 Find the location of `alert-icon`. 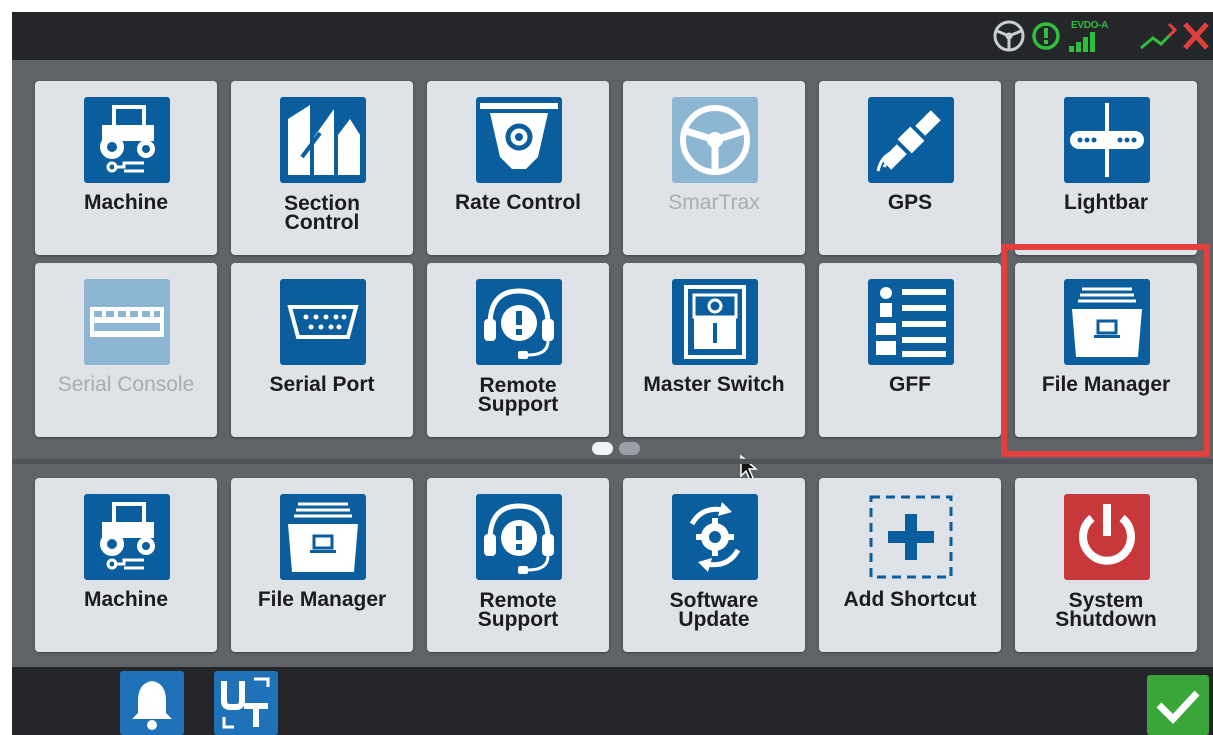

alert-icon is located at coordinates (1046, 36).